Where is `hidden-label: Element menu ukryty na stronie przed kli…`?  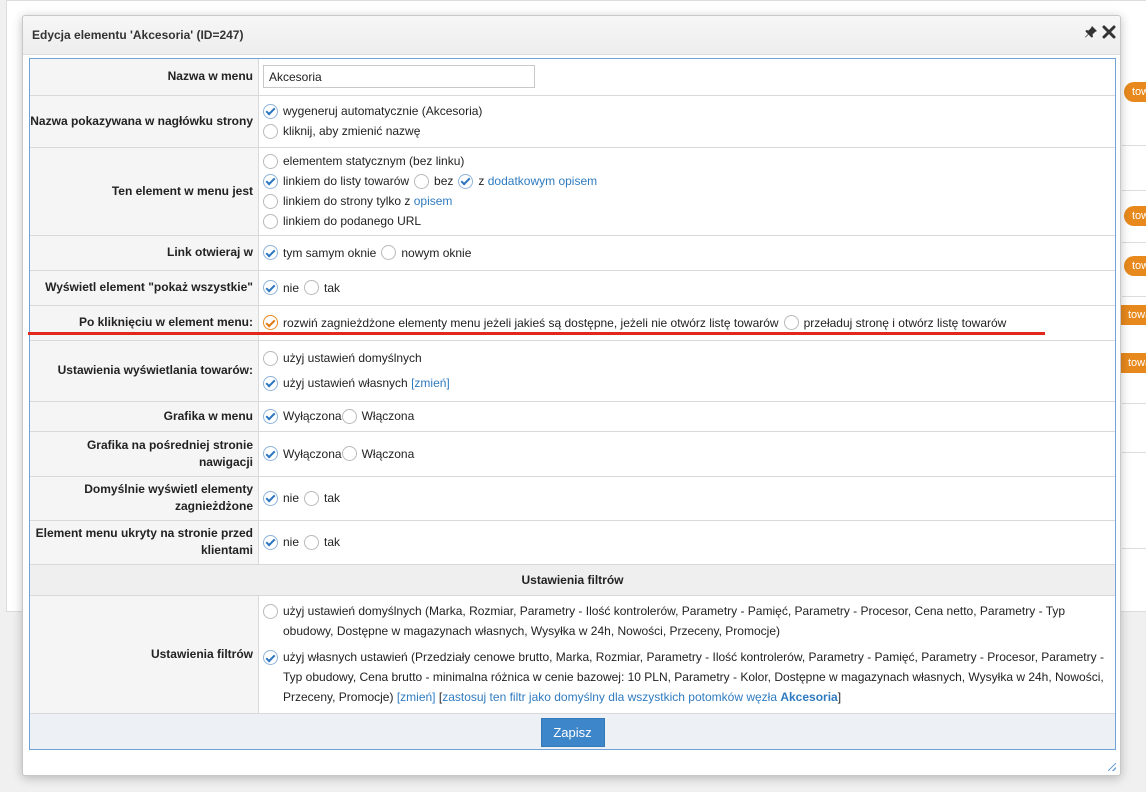 hidden-label: Element menu ukryty na stronie przed kli… is located at coordinates (144, 542).